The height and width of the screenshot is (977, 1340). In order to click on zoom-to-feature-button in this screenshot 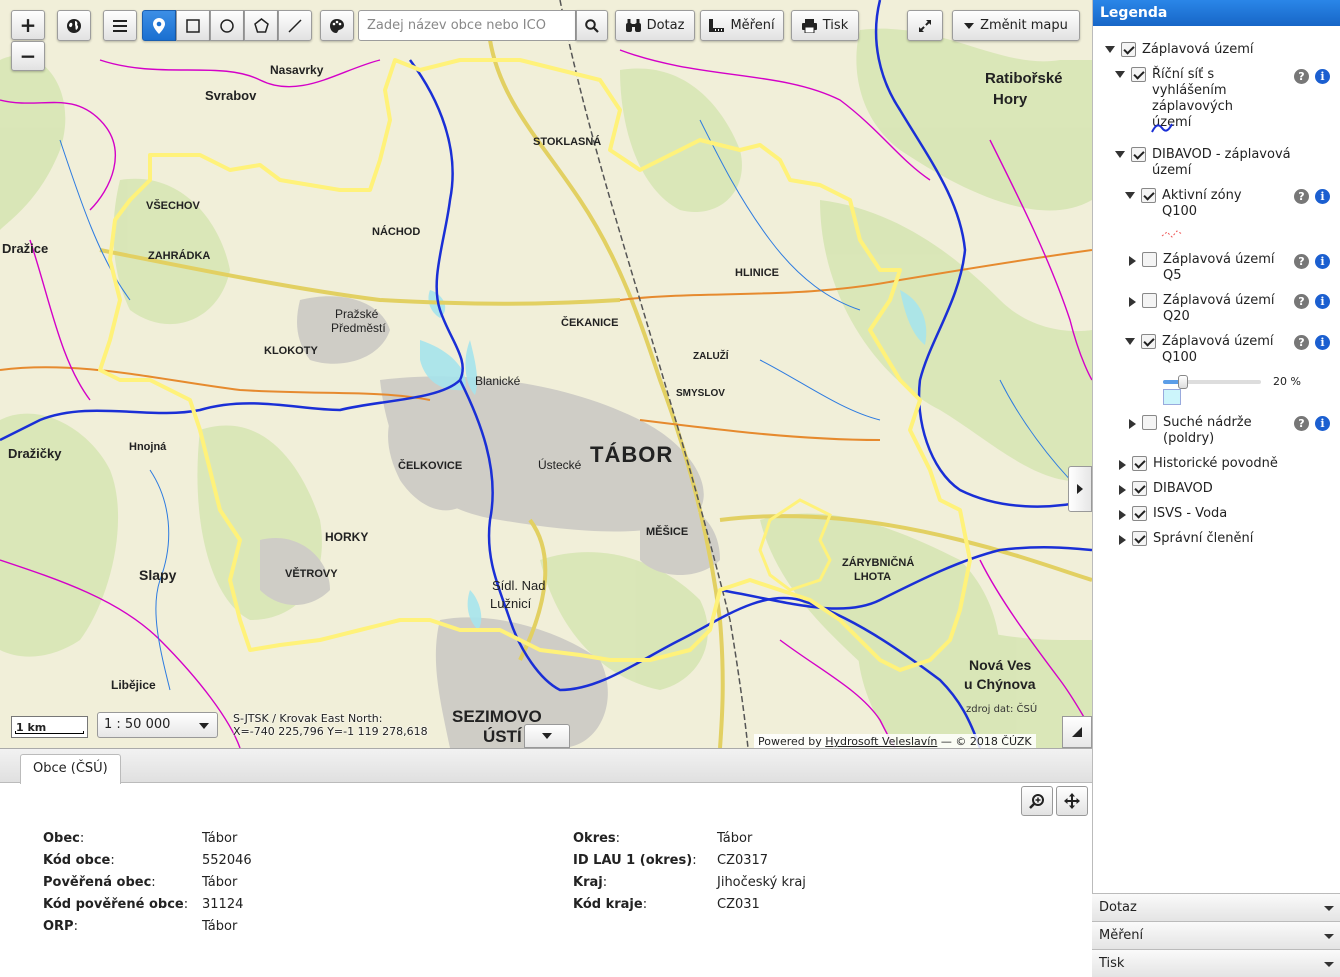, I will do `click(1037, 801)`.